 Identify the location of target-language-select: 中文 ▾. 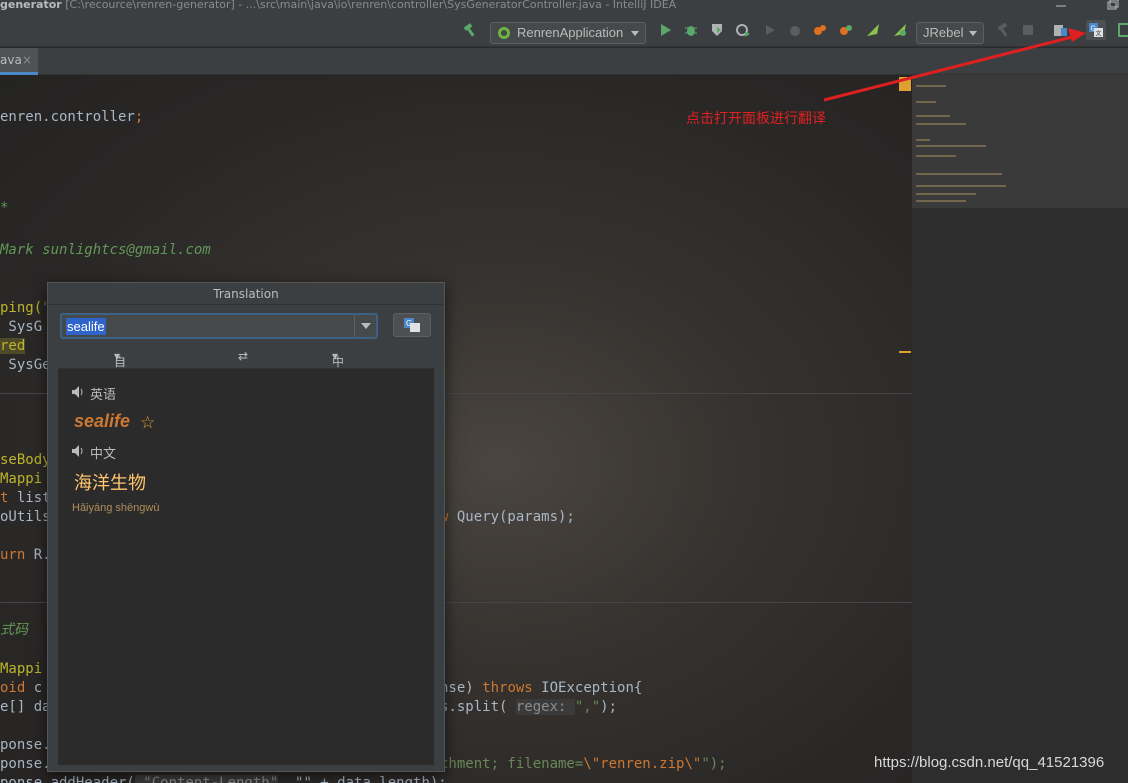
(338, 367).